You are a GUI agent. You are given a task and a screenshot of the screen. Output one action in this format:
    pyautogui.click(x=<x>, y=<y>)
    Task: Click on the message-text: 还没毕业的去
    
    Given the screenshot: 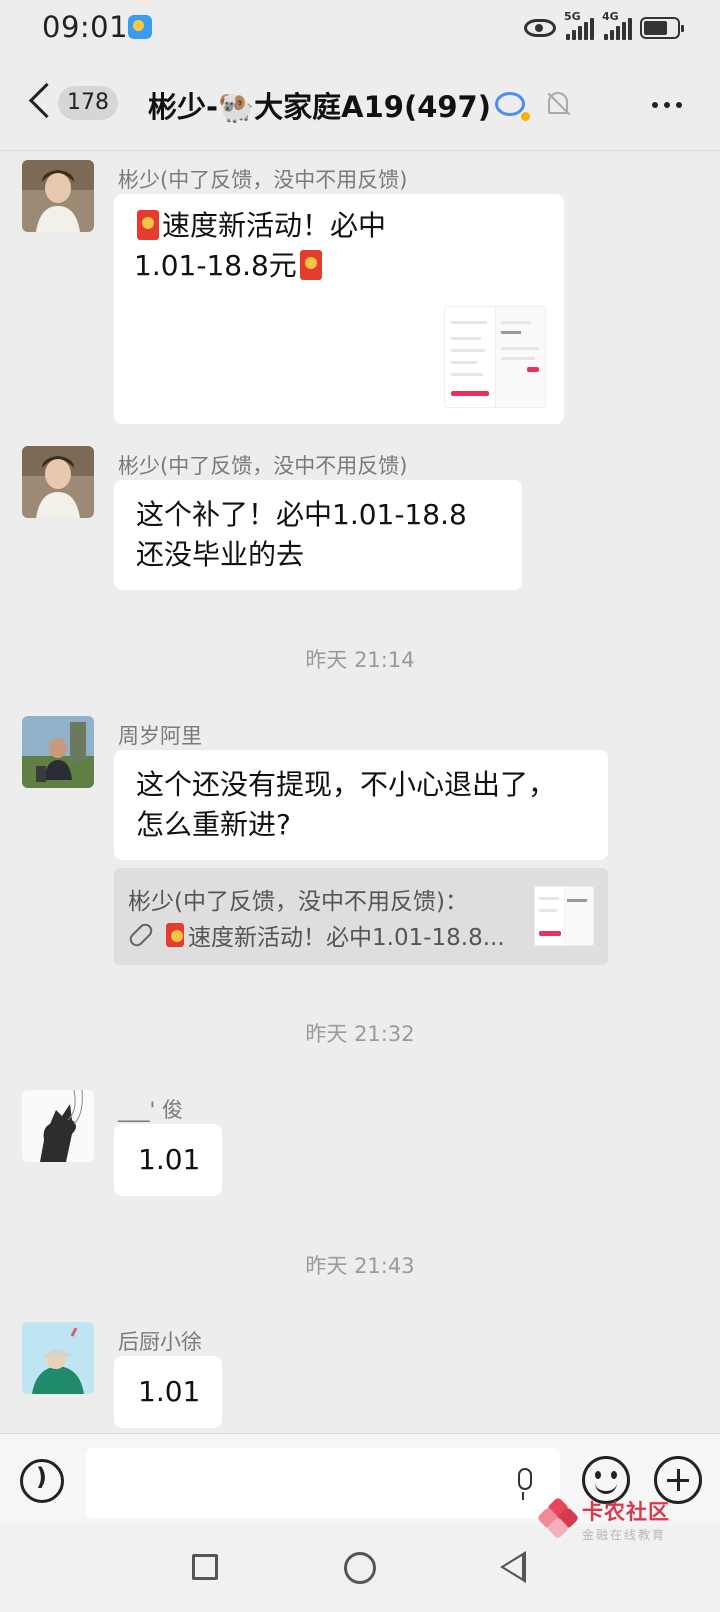 What is the action you would take?
    pyautogui.click(x=220, y=554)
    